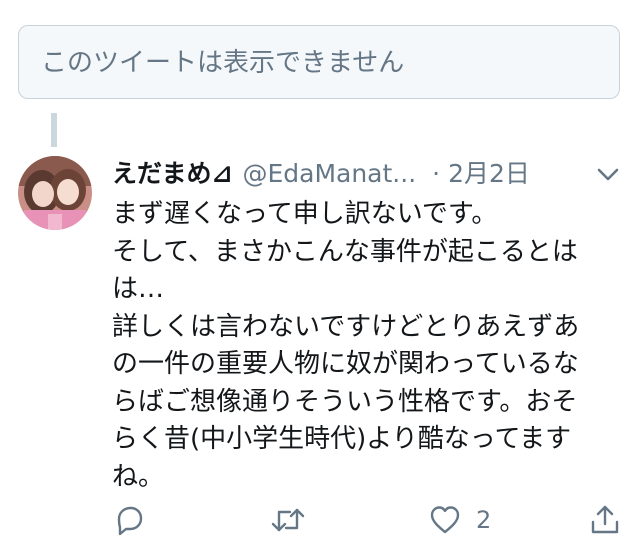 The image size is (640, 558). I want to click on retweet-button, so click(288, 520).